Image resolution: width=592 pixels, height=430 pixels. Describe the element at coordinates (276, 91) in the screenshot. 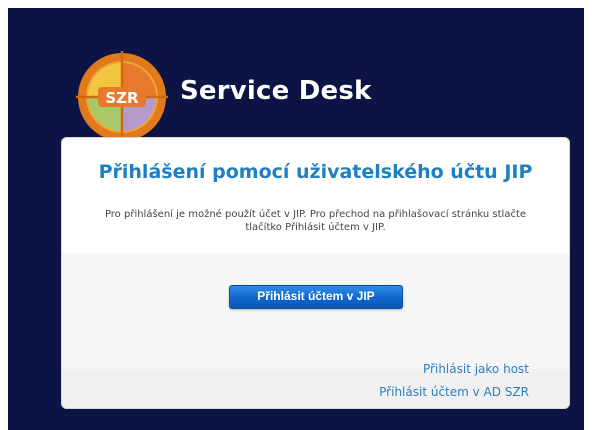

I see `brand-title: Service Desk` at that location.